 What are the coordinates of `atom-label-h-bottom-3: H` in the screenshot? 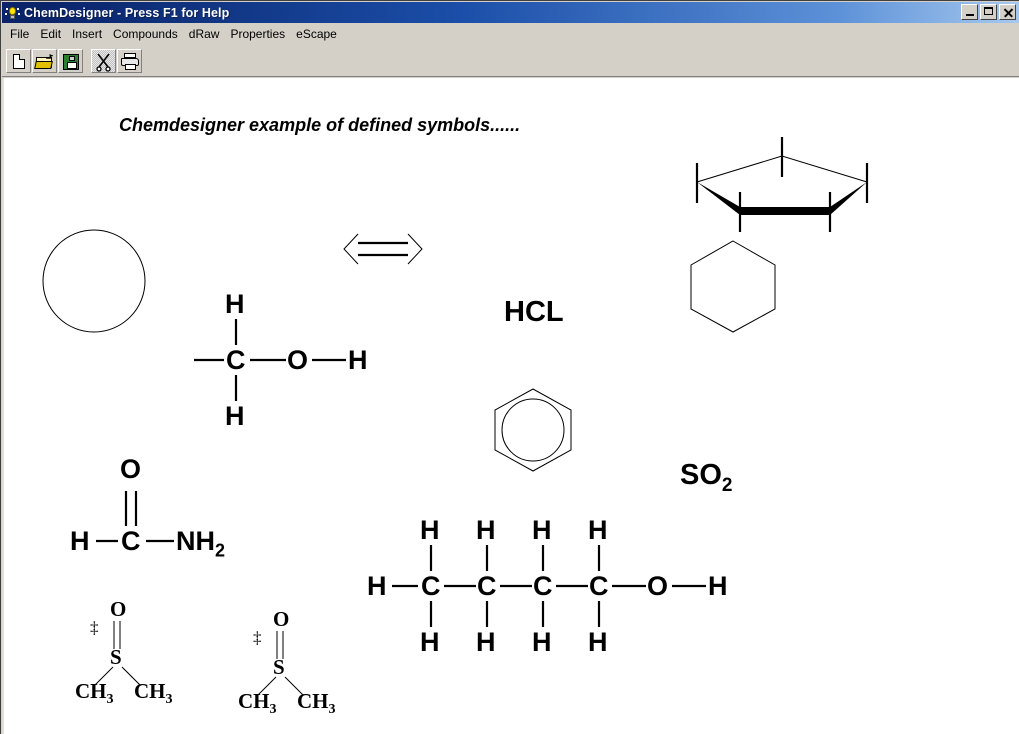 It's located at (542, 642).